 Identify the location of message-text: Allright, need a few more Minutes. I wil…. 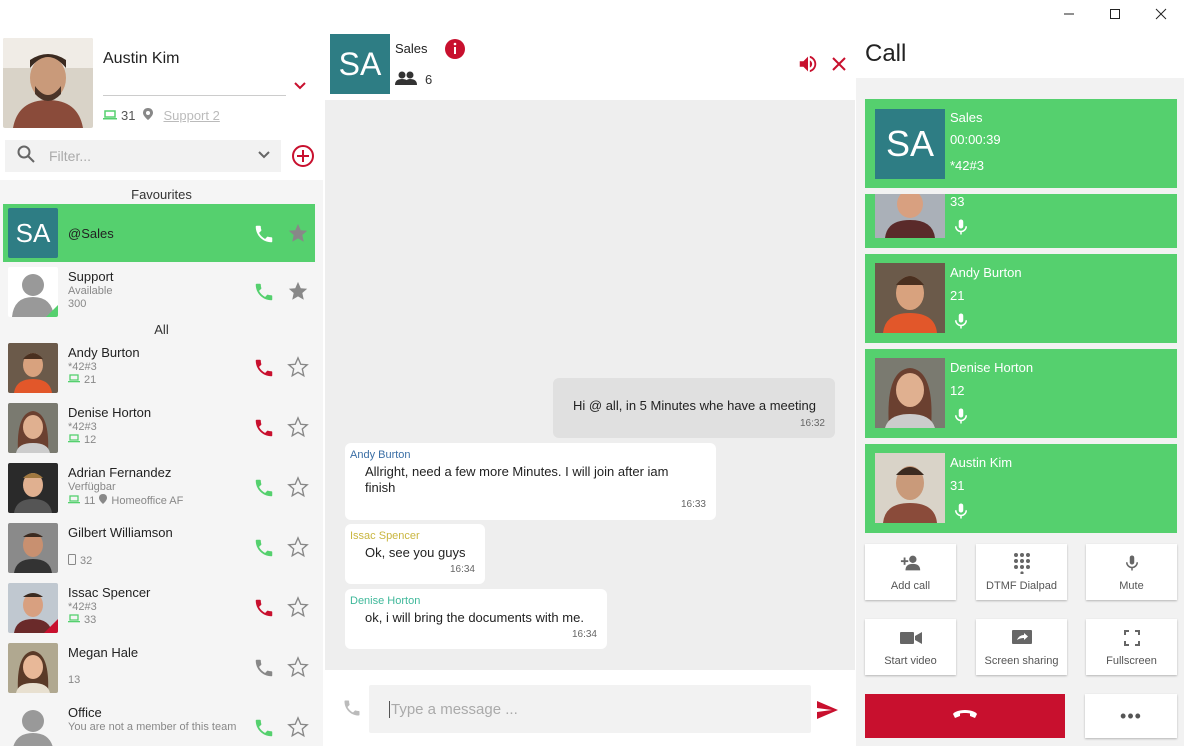
(517, 479).